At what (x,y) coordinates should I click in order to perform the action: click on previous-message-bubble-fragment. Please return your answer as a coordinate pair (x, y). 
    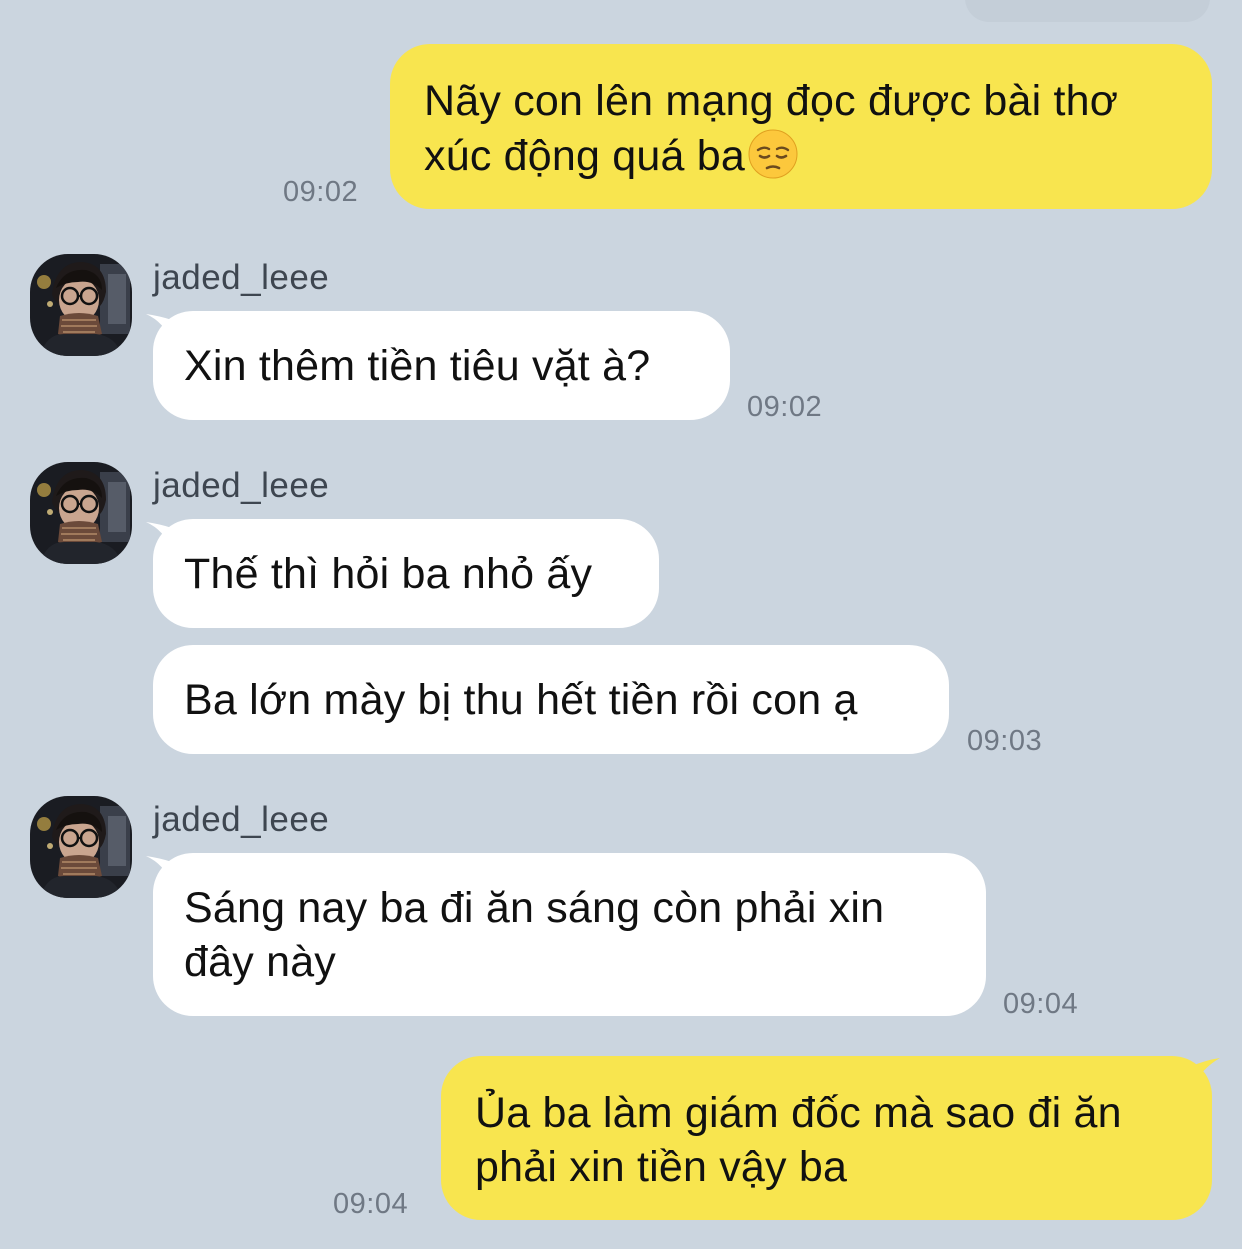
    Looking at the image, I should click on (1087, 11).